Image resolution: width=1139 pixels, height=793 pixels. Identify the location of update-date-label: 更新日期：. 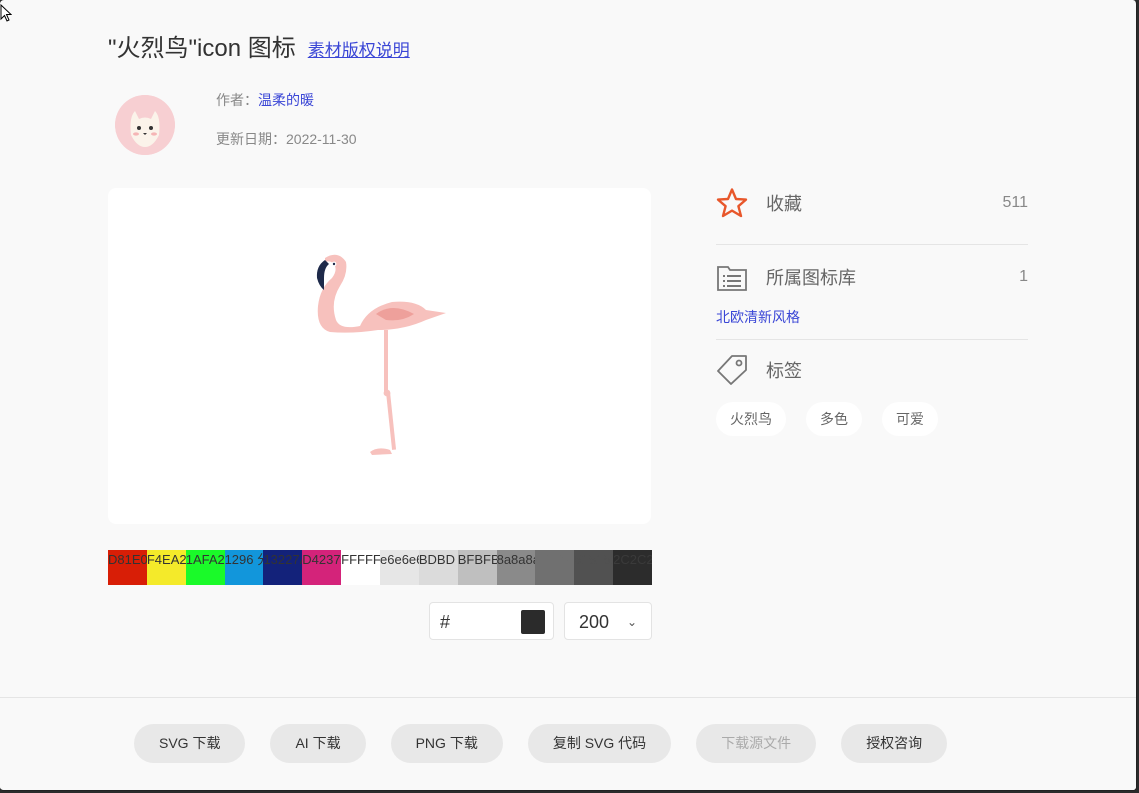
(251, 139).